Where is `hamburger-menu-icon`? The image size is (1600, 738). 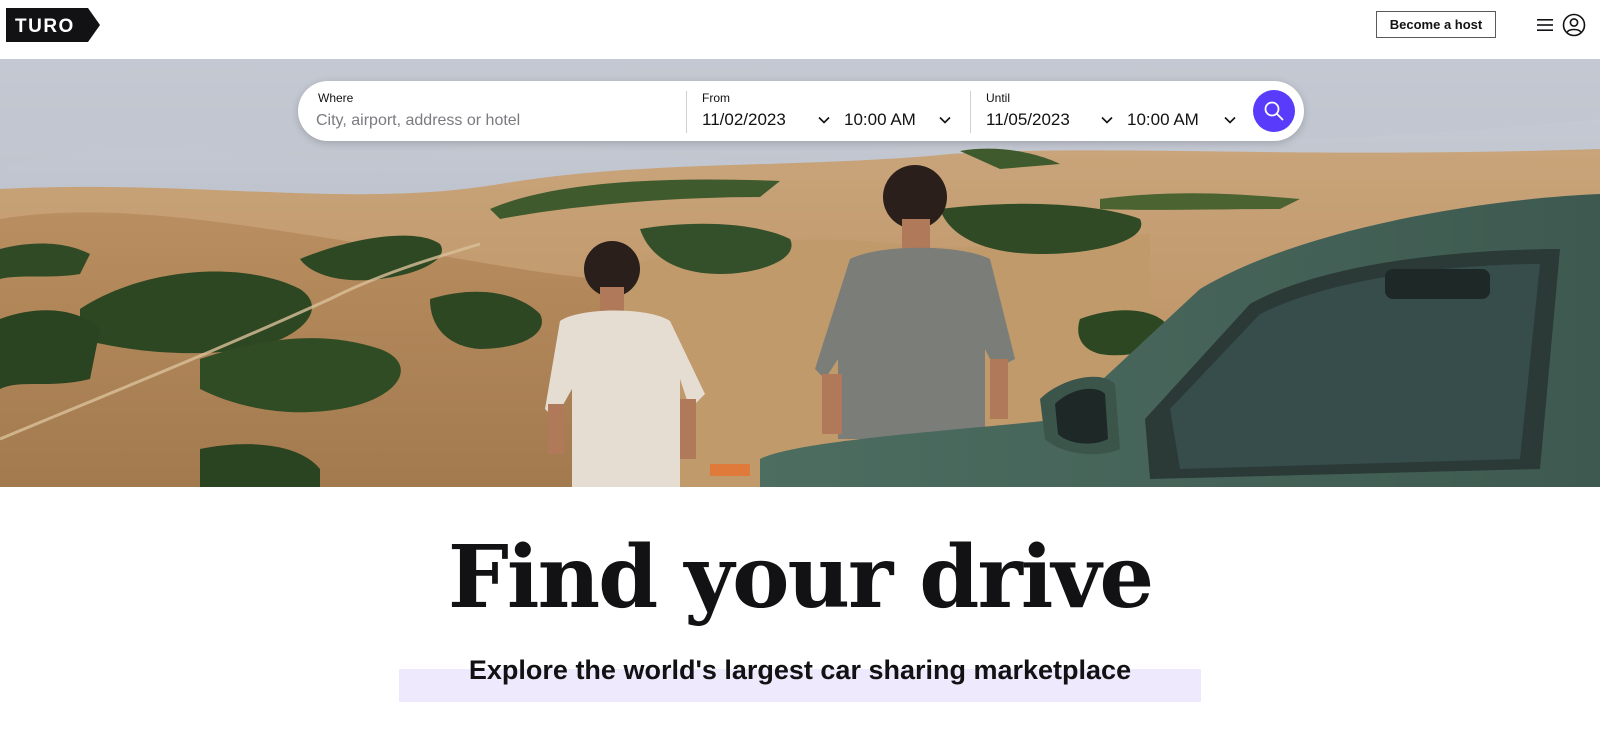 hamburger-menu-icon is located at coordinates (1545, 25).